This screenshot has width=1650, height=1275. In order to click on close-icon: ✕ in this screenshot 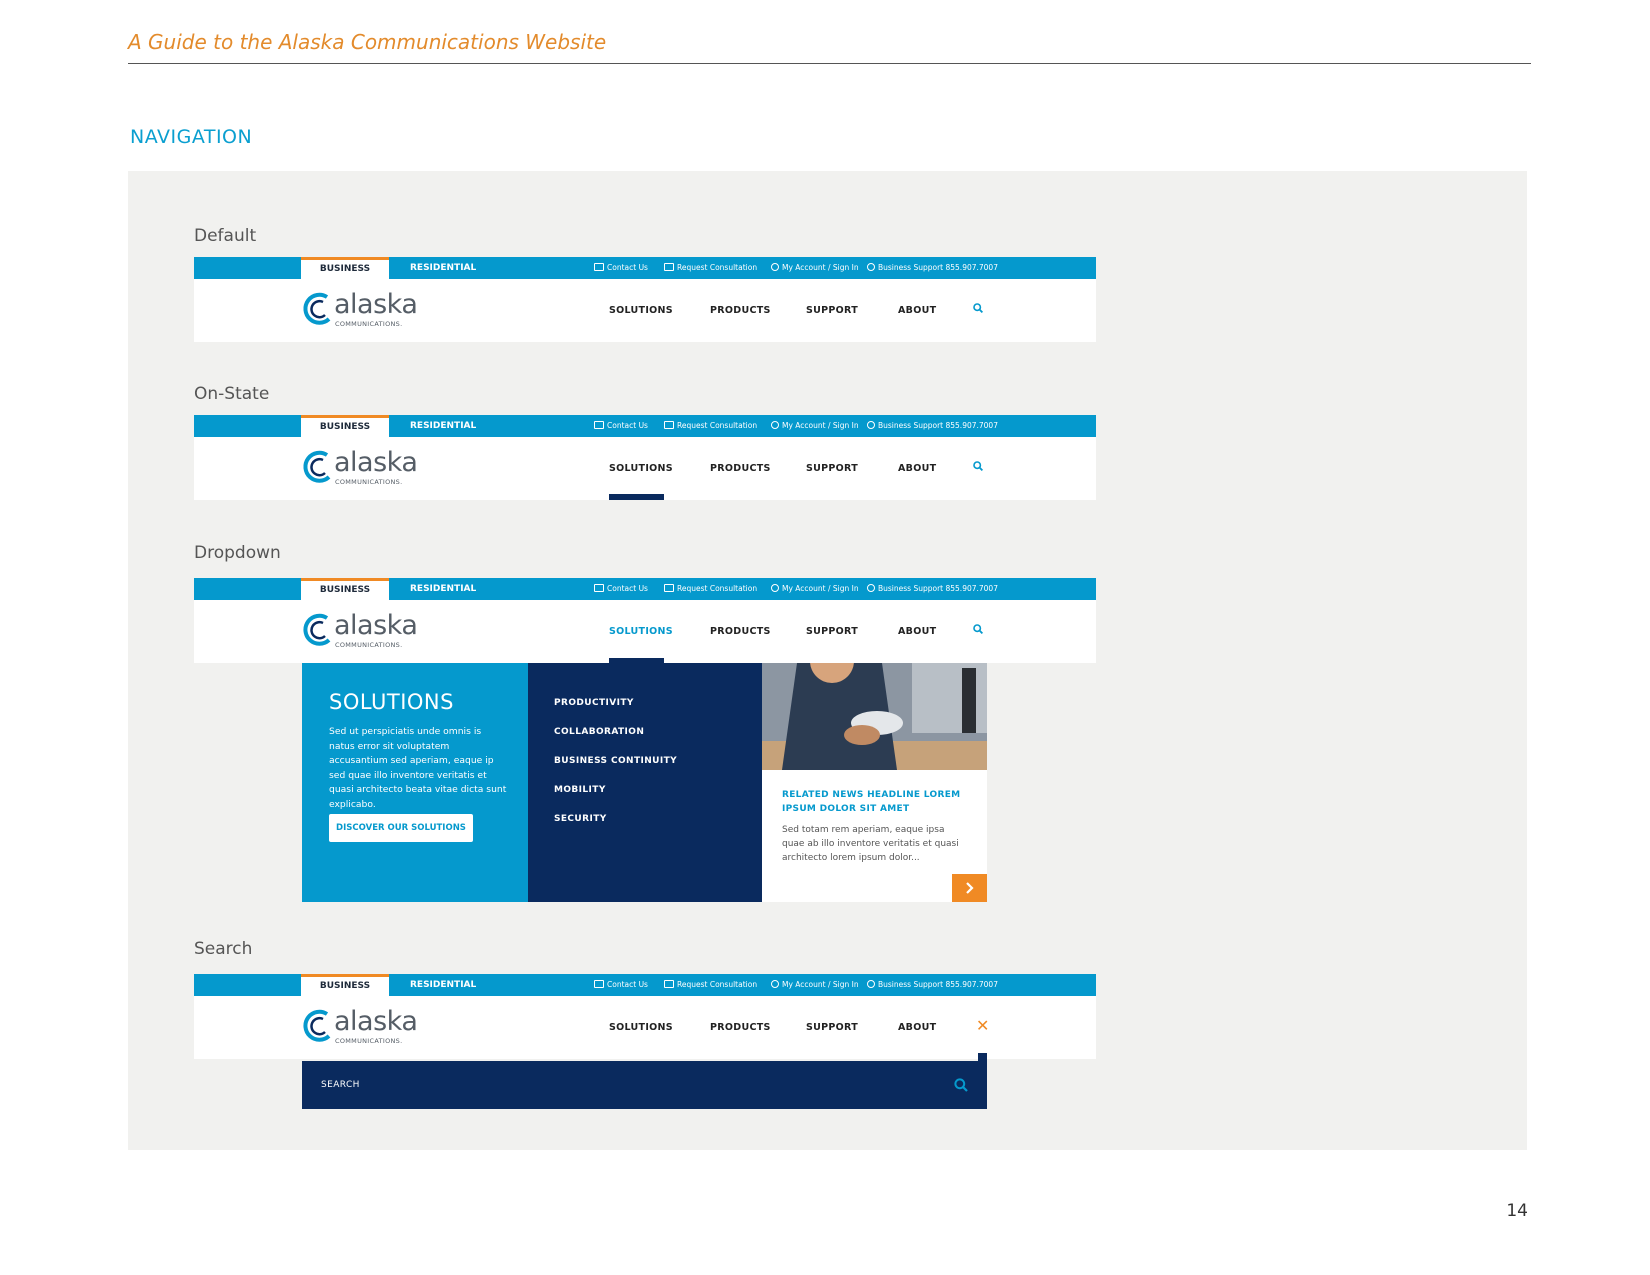, I will do `click(982, 1026)`.